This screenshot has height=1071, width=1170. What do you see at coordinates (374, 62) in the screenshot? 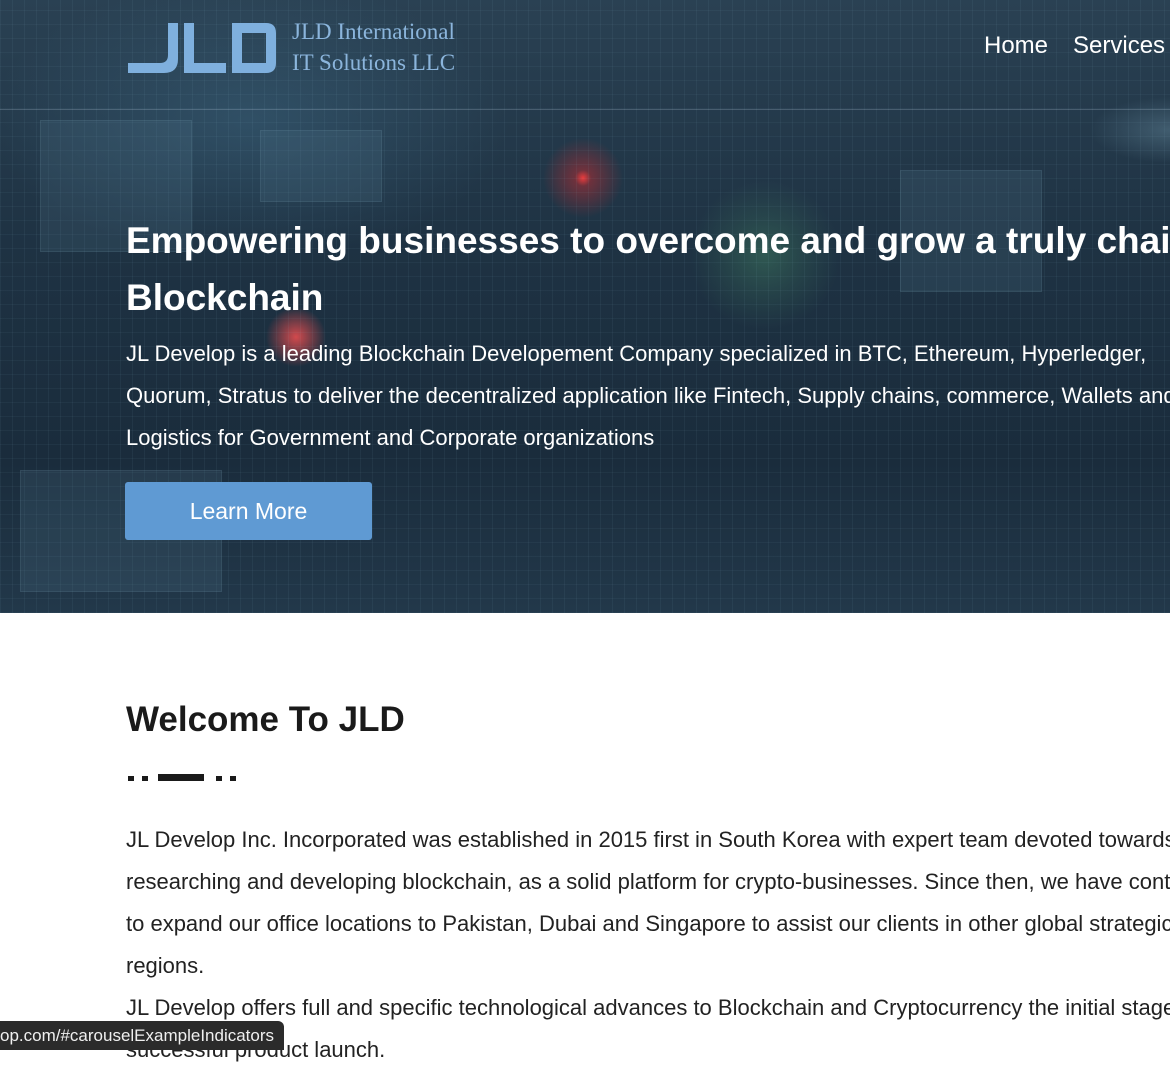
I see `brand-line-2: IT Solutions LLC` at bounding box center [374, 62].